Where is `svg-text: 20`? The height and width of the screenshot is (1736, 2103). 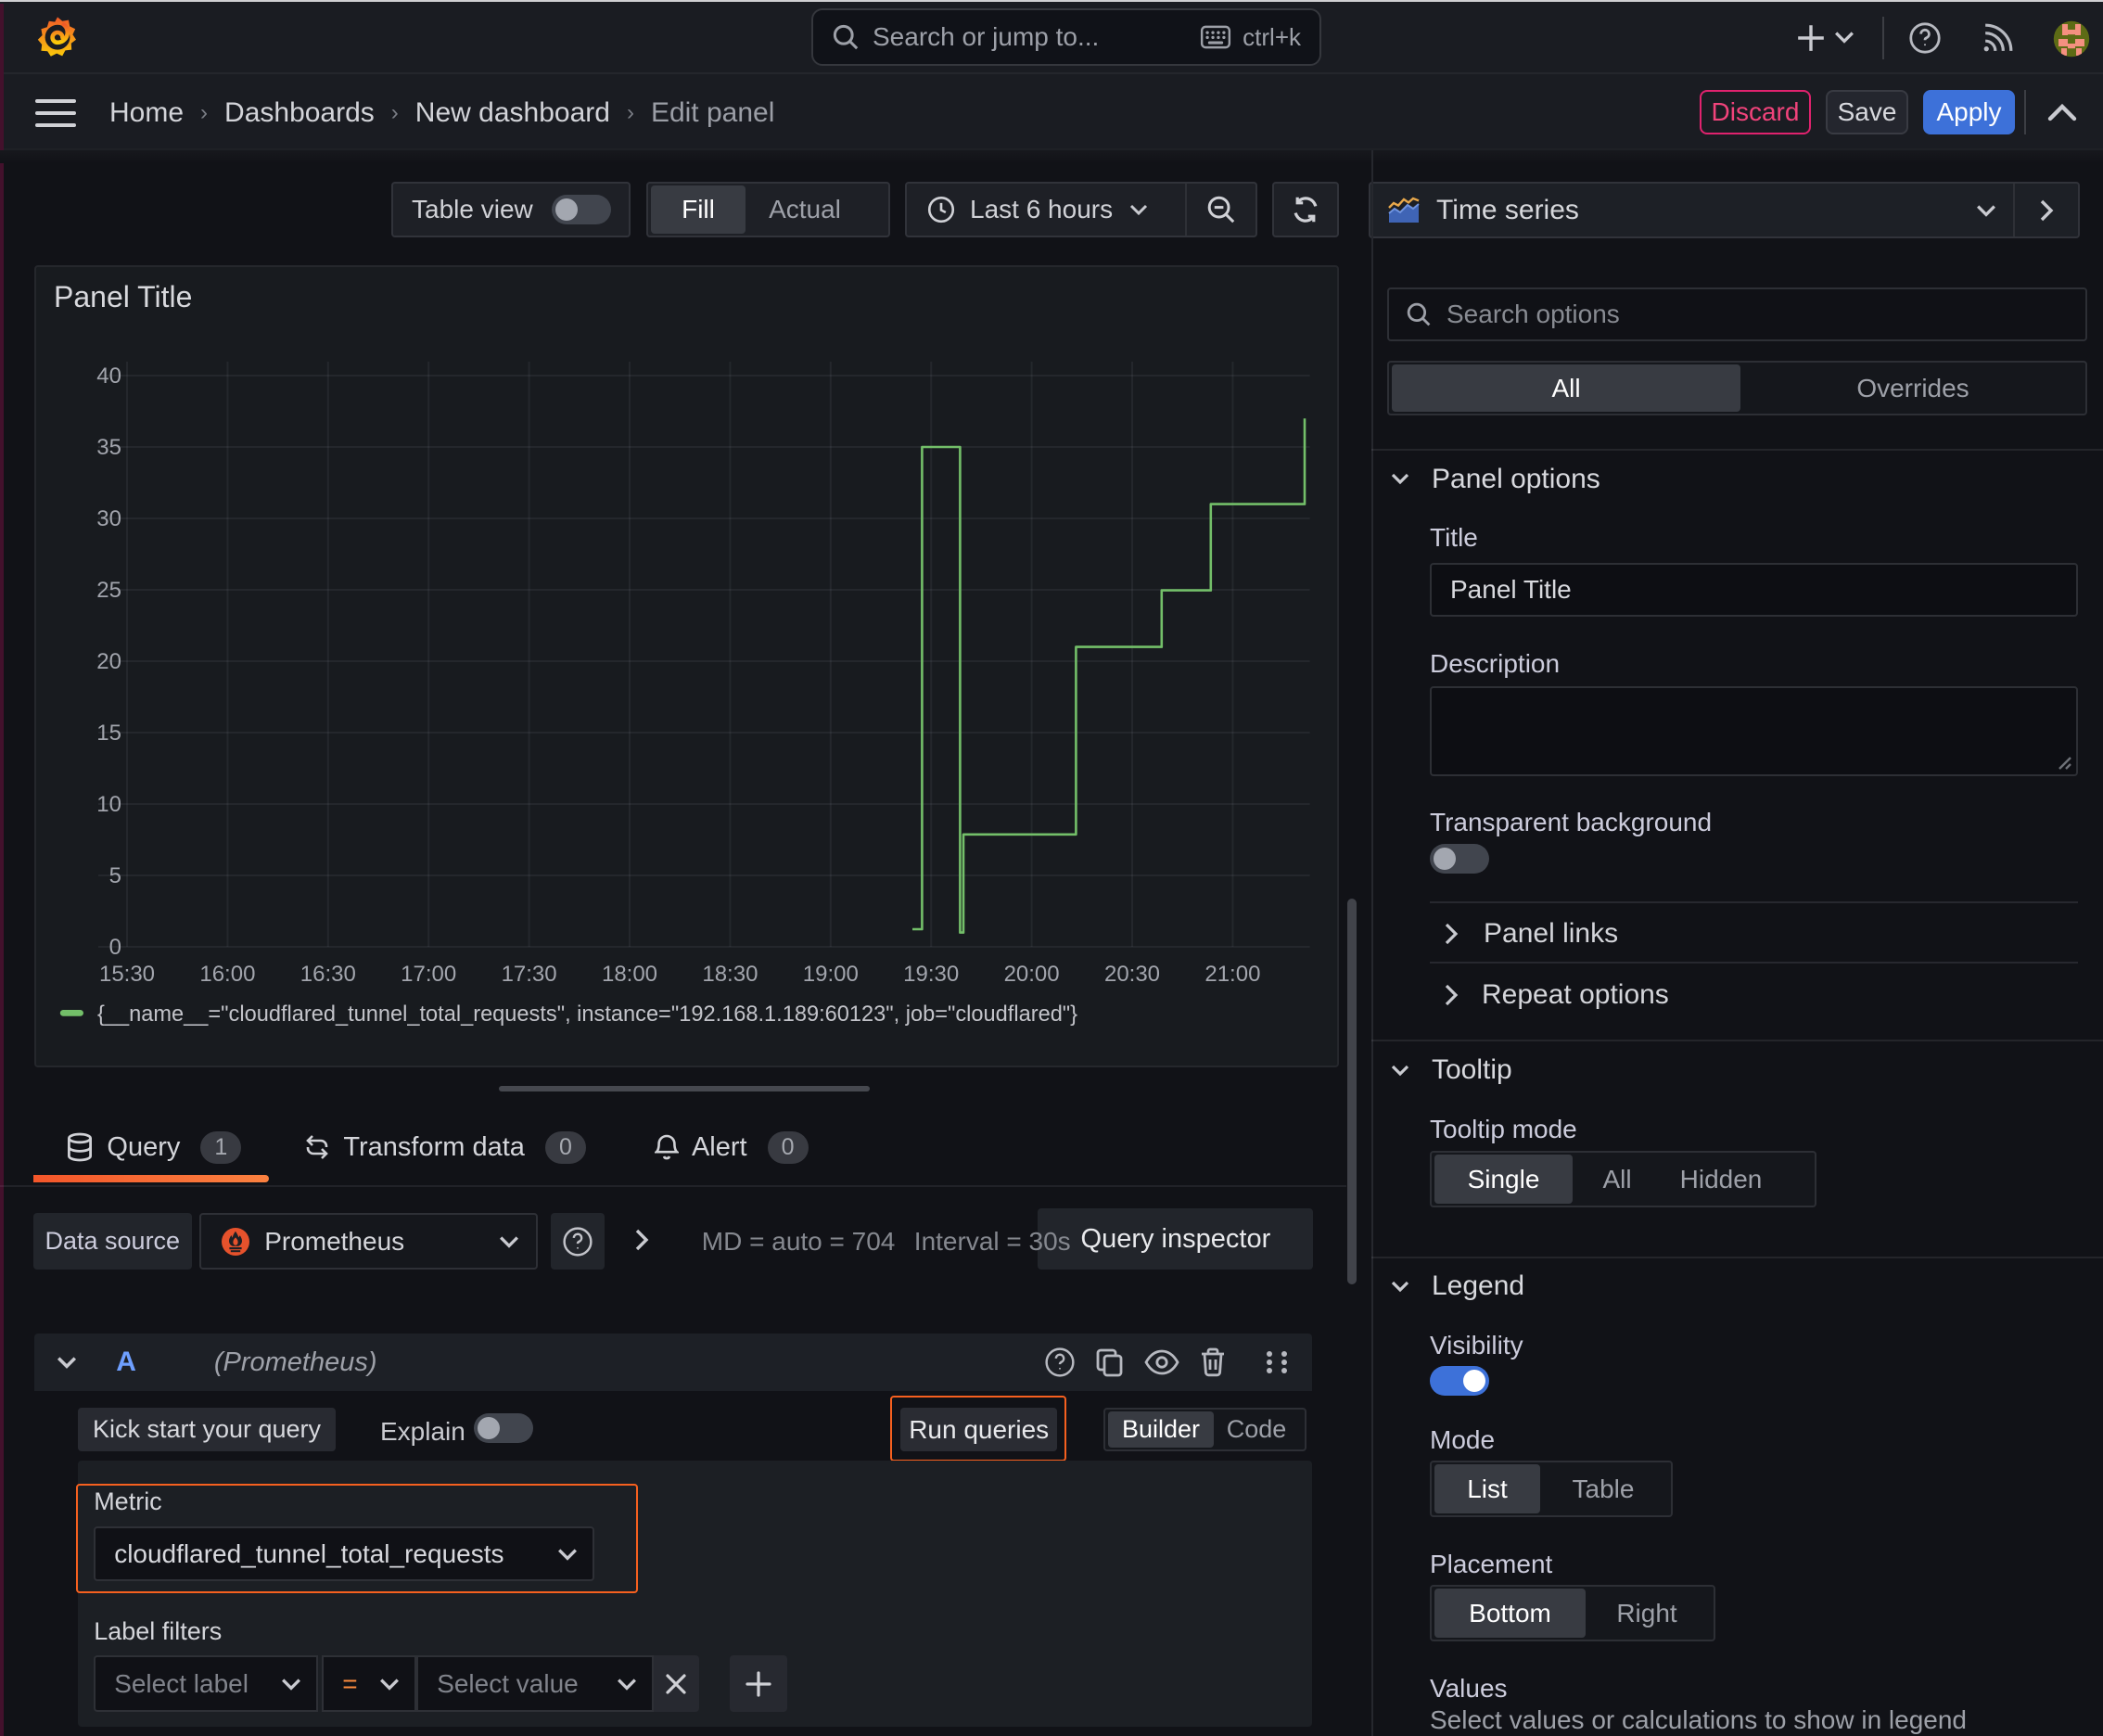 svg-text: 20 is located at coordinates (108, 662).